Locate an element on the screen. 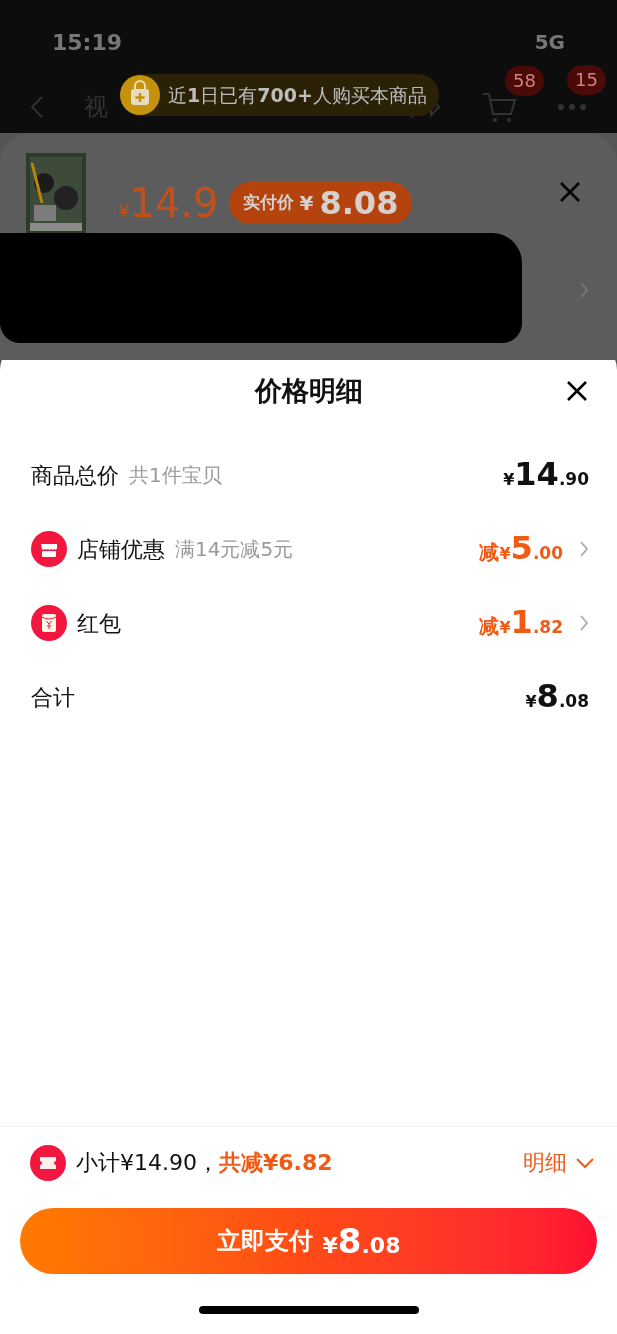  more-icon is located at coordinates (572, 106).